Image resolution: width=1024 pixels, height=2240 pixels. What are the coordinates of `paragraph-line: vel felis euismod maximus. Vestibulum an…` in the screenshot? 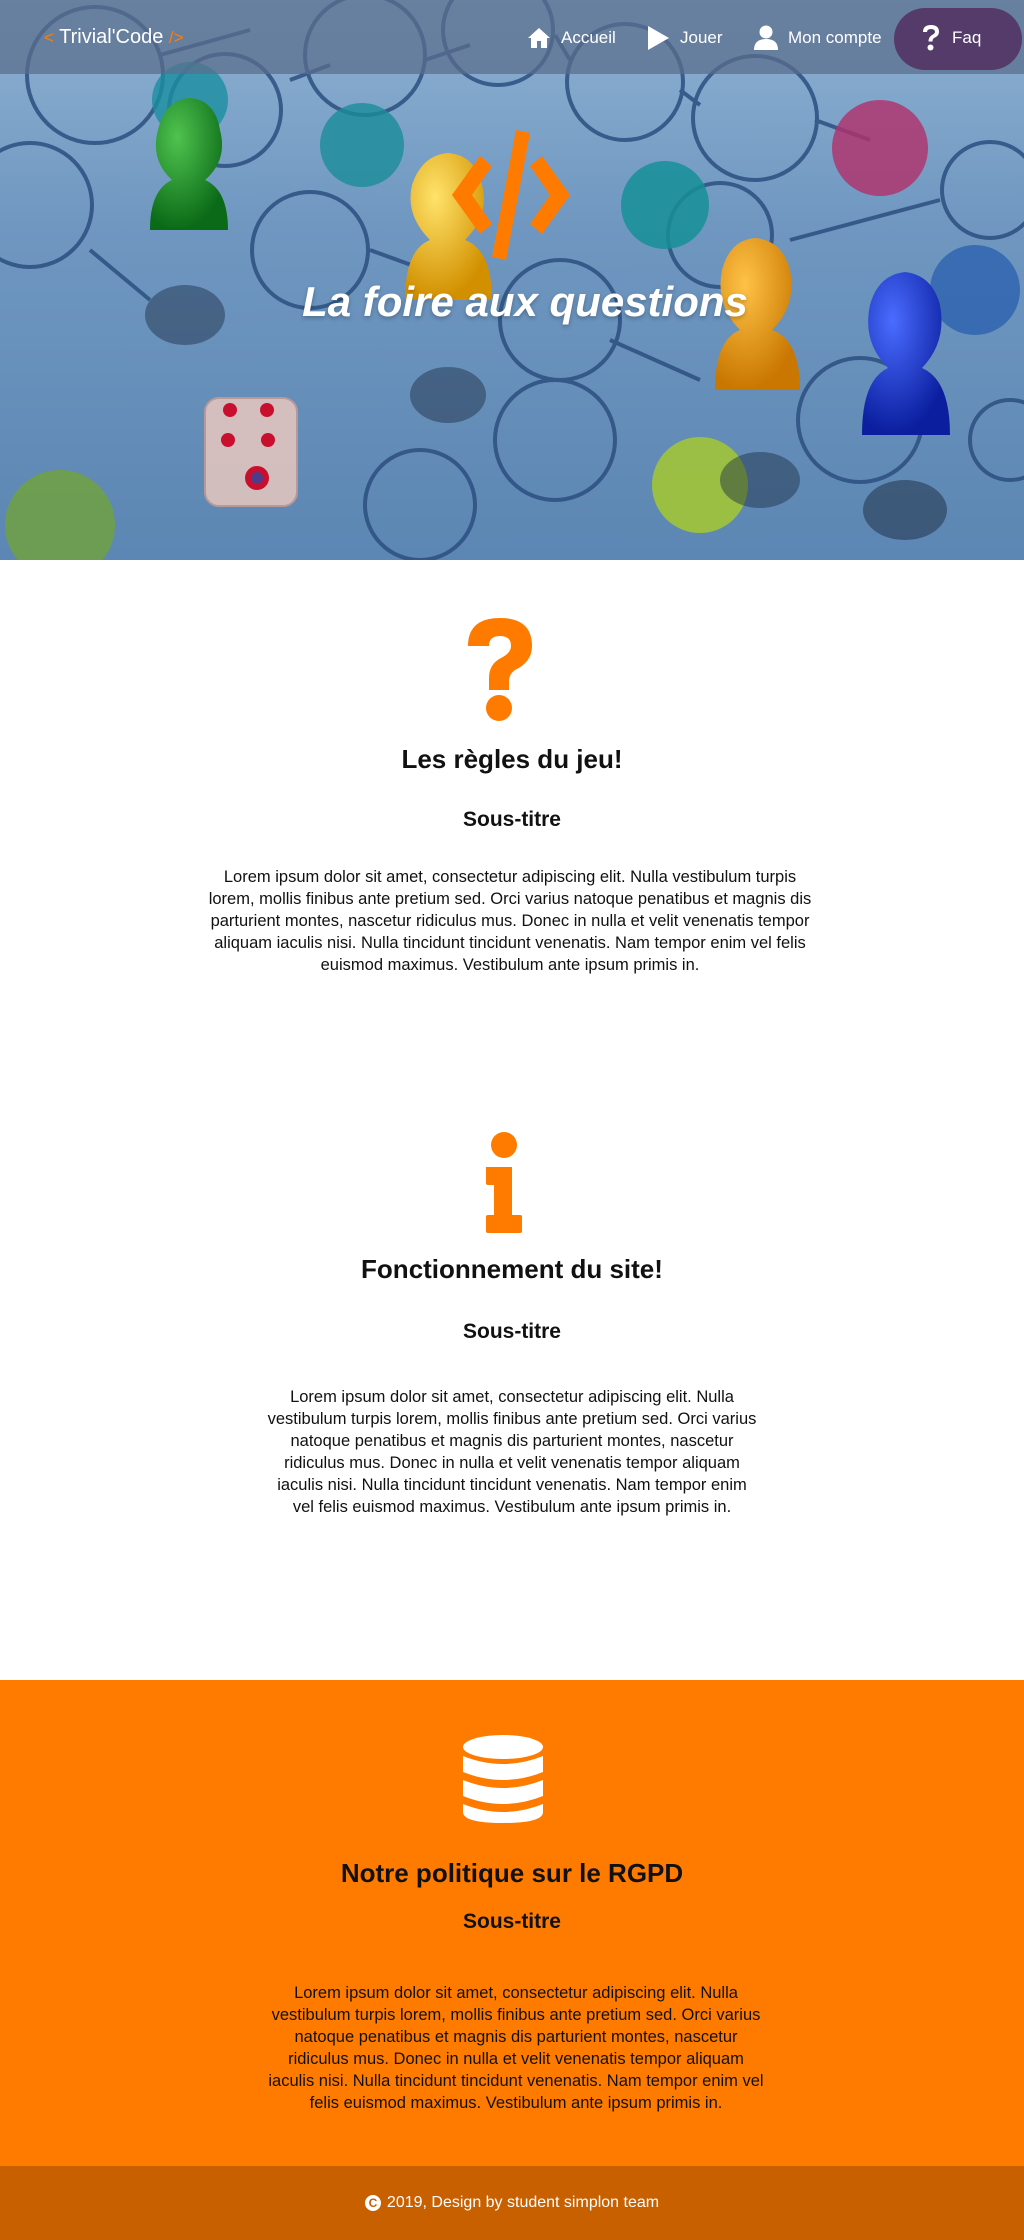 It's located at (512, 1507).